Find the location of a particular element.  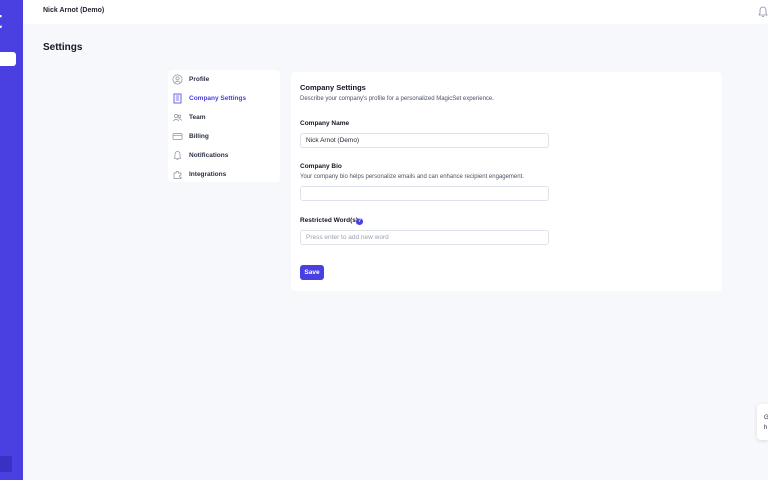

puzzle-icon is located at coordinates (177, 175).